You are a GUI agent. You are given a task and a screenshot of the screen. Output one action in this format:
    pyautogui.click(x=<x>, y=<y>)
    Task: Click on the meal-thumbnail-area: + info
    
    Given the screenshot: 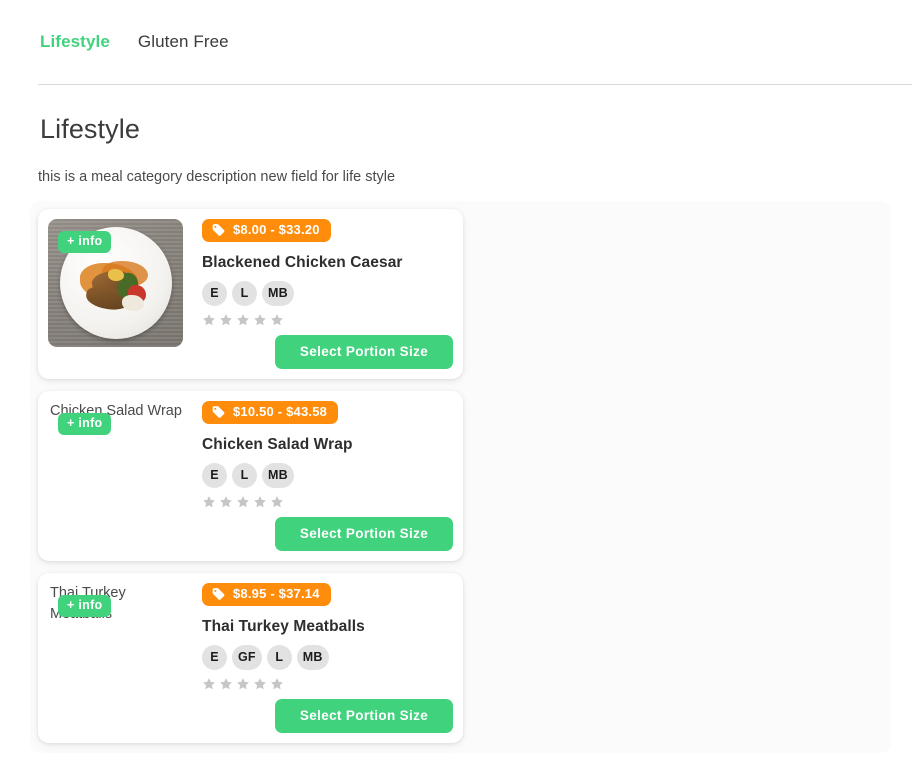 What is the action you would take?
    pyautogui.click(x=118, y=294)
    